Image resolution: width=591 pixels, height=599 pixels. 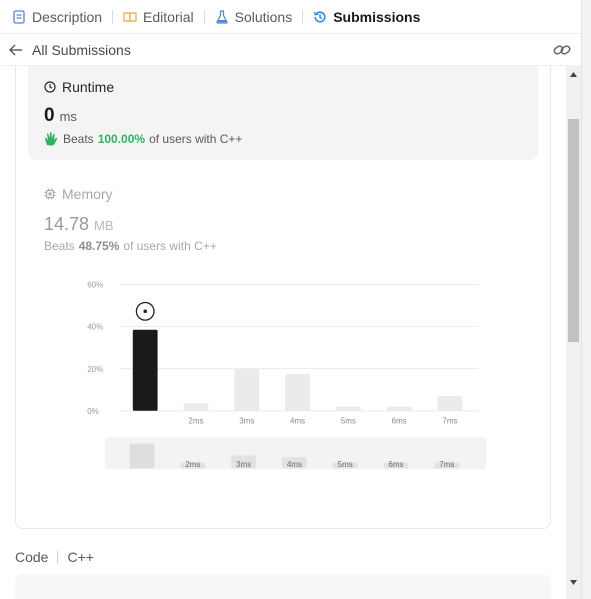 I want to click on runtime-label: Runtime, so click(x=88, y=87).